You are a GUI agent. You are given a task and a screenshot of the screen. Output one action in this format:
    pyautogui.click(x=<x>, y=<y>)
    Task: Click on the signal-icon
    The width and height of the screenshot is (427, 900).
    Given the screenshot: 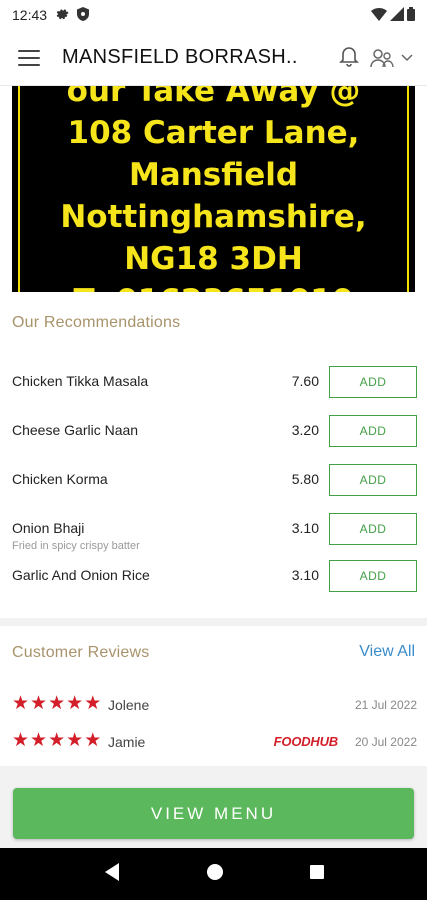 What is the action you would take?
    pyautogui.click(x=397, y=15)
    